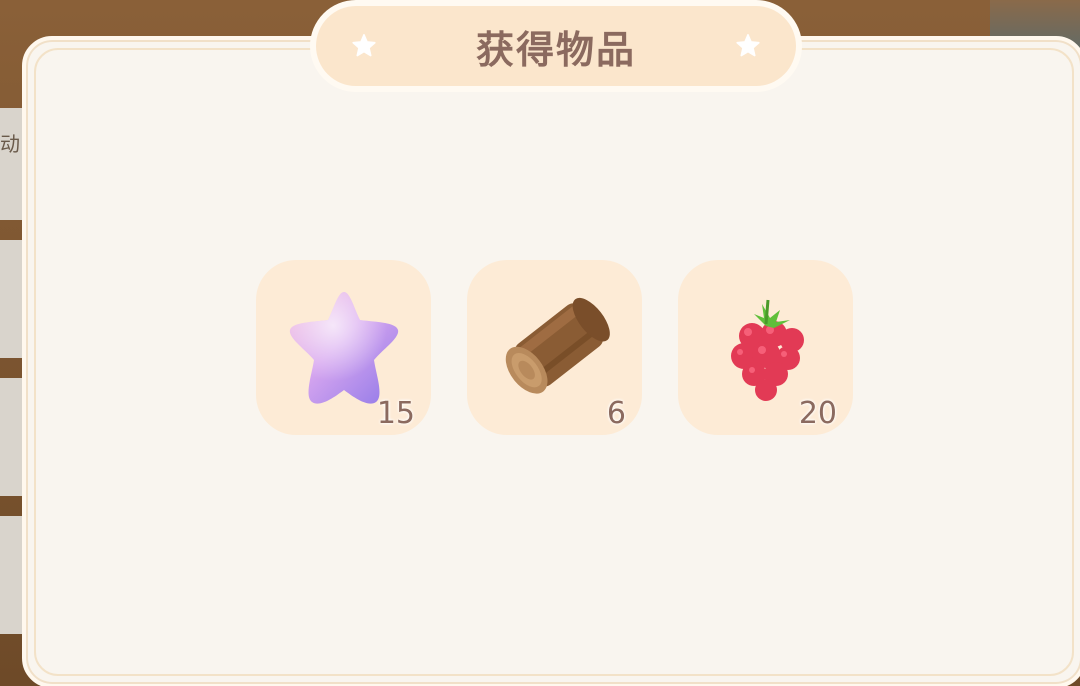  I want to click on reward-item-slot: 20, so click(765, 347).